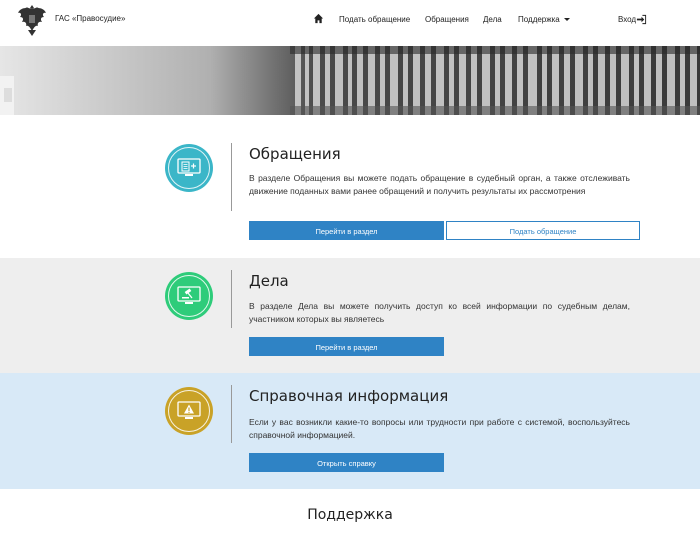 Image resolution: width=700 pixels, height=538 pixels. Describe the element at coordinates (539, 19) in the screenshot. I see `nav-support-label: Поддержка` at that location.